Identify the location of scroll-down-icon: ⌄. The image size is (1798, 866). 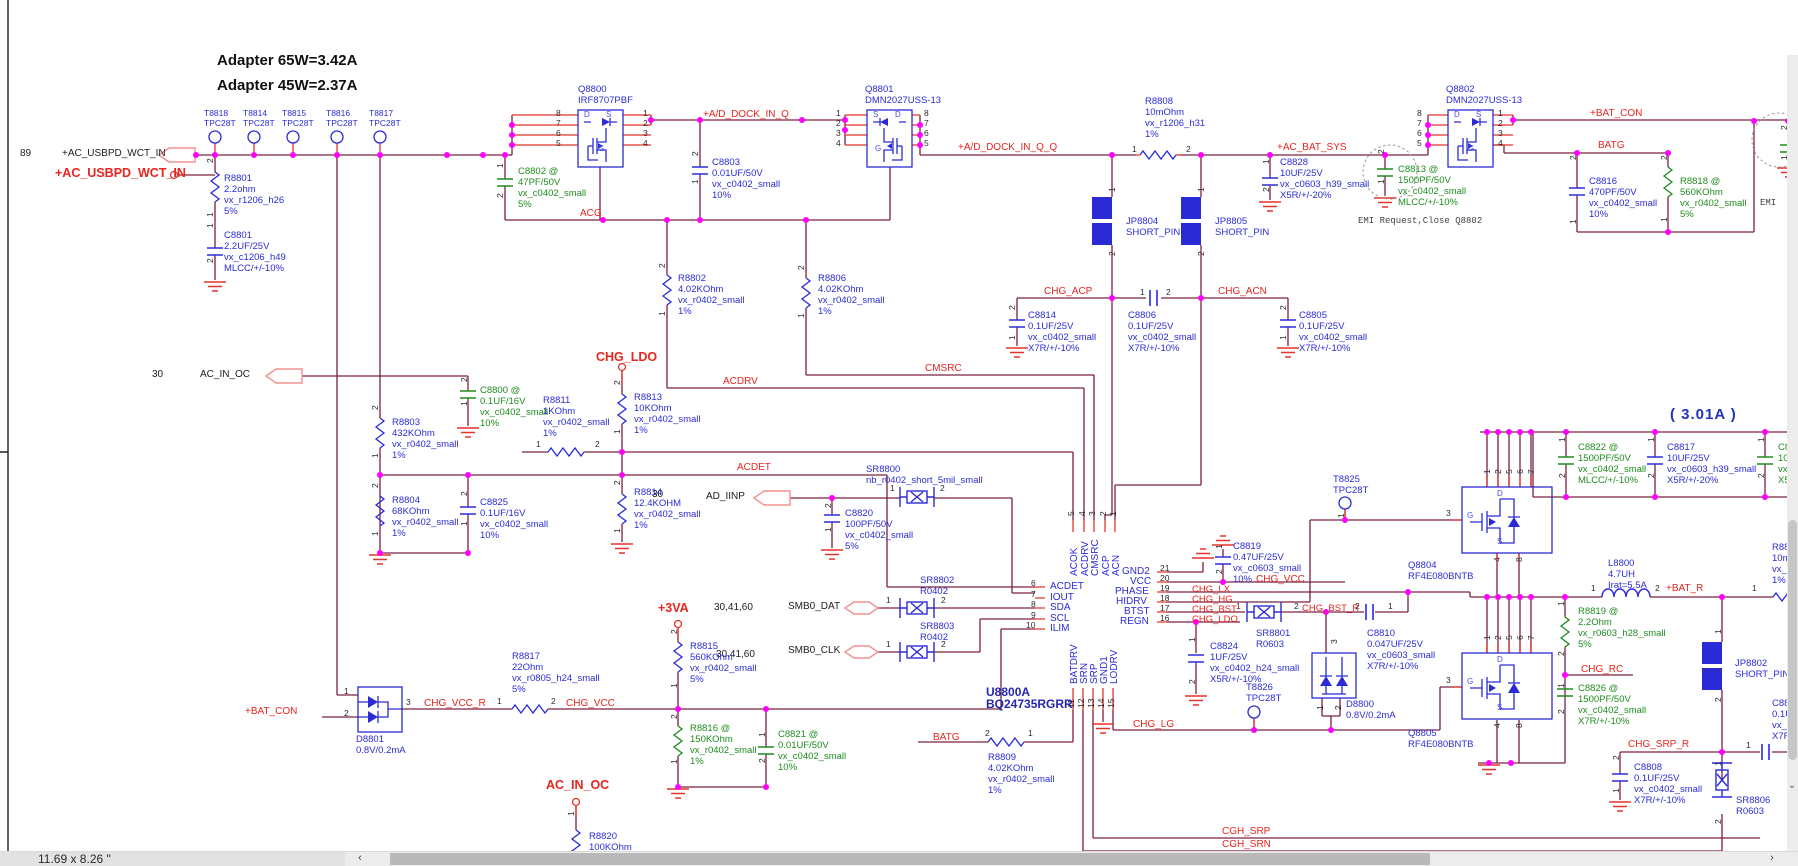
(1792, 787).